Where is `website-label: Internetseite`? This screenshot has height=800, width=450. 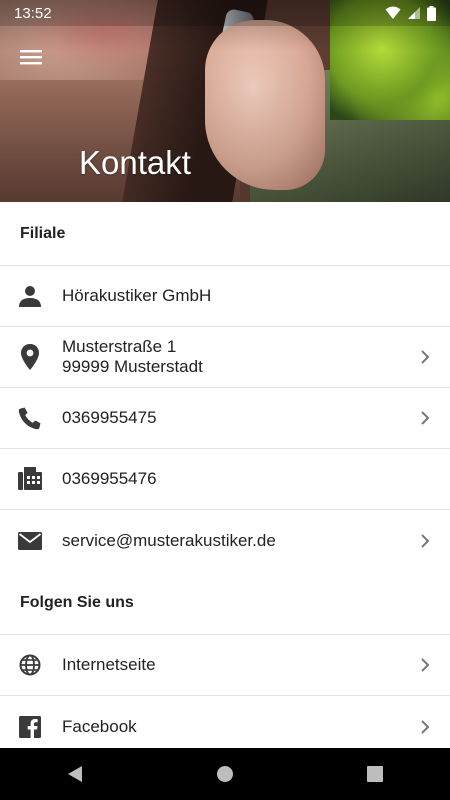 website-label: Internetseite is located at coordinates (109, 664).